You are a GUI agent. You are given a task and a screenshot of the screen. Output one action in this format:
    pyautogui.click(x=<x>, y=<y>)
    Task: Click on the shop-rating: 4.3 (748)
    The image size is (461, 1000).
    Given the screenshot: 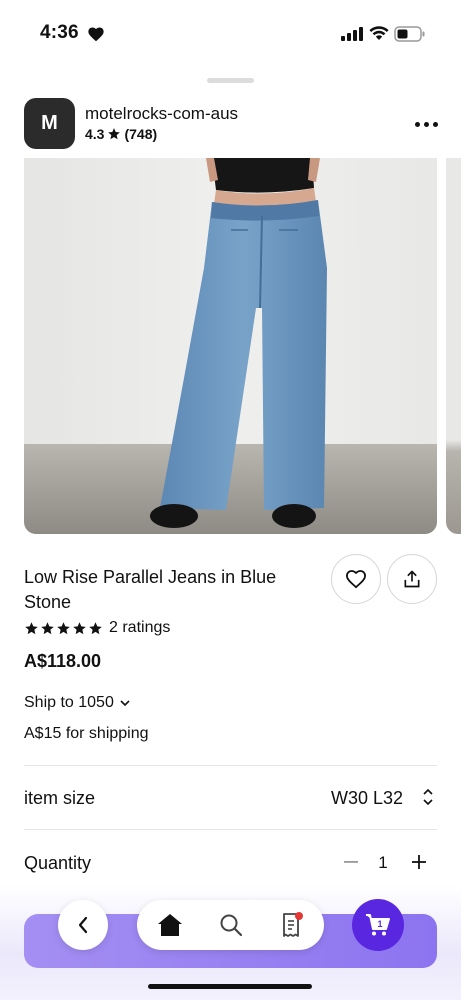 What is the action you would take?
    pyautogui.click(x=121, y=134)
    